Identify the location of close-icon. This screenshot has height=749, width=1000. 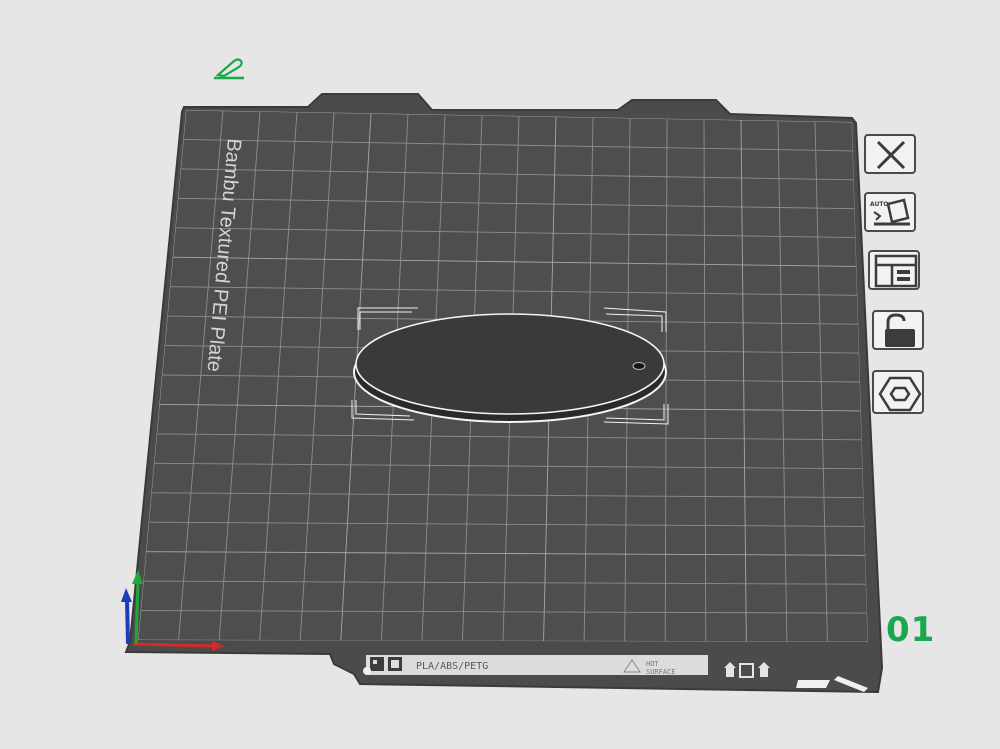
(891, 155).